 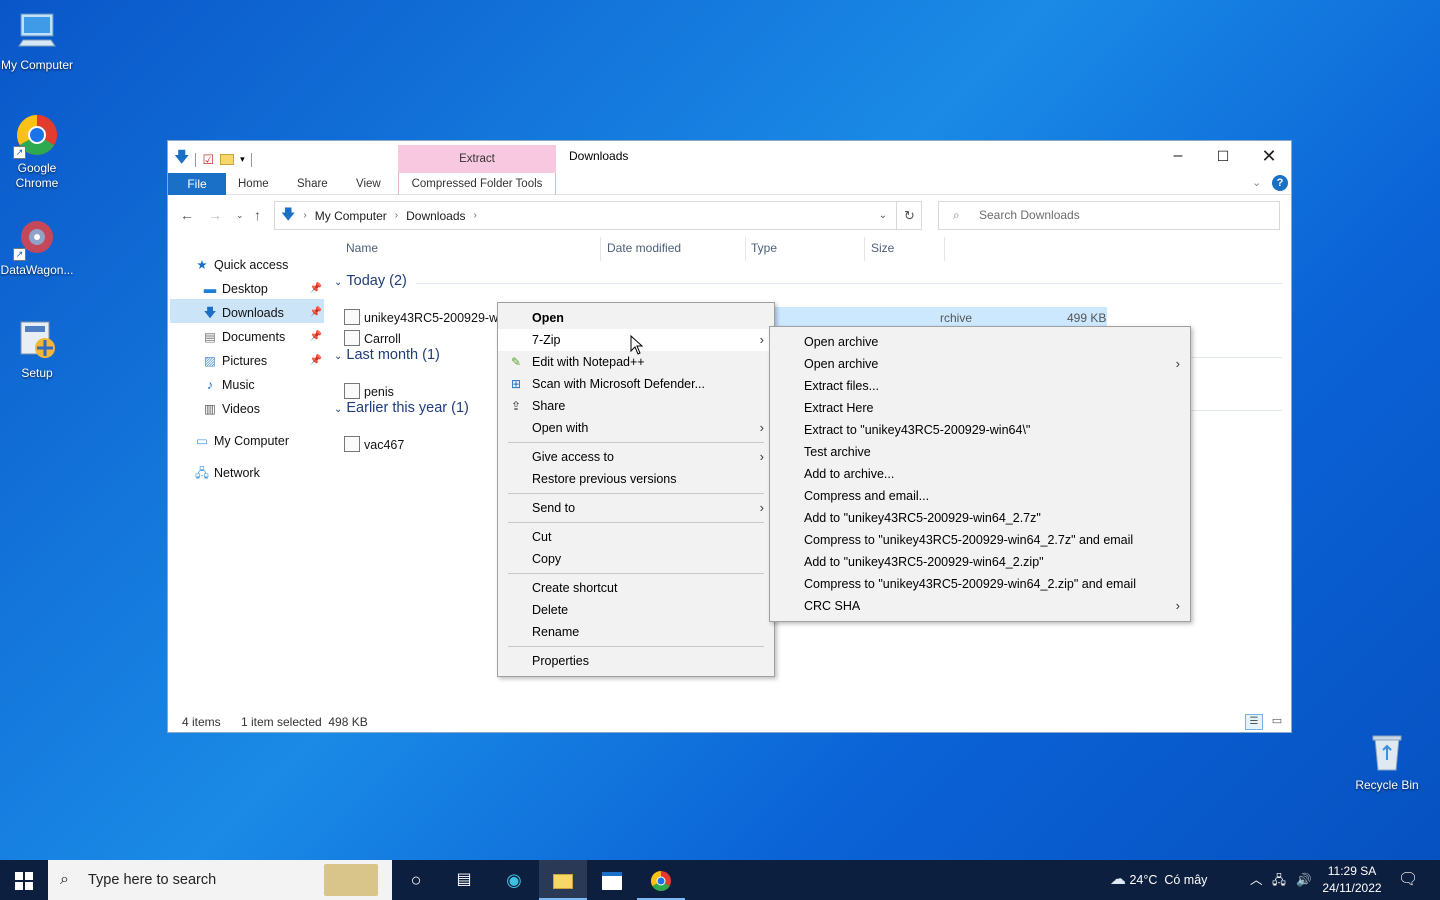 I want to click on desktop-icon-setup: Setup, so click(x=37, y=349).